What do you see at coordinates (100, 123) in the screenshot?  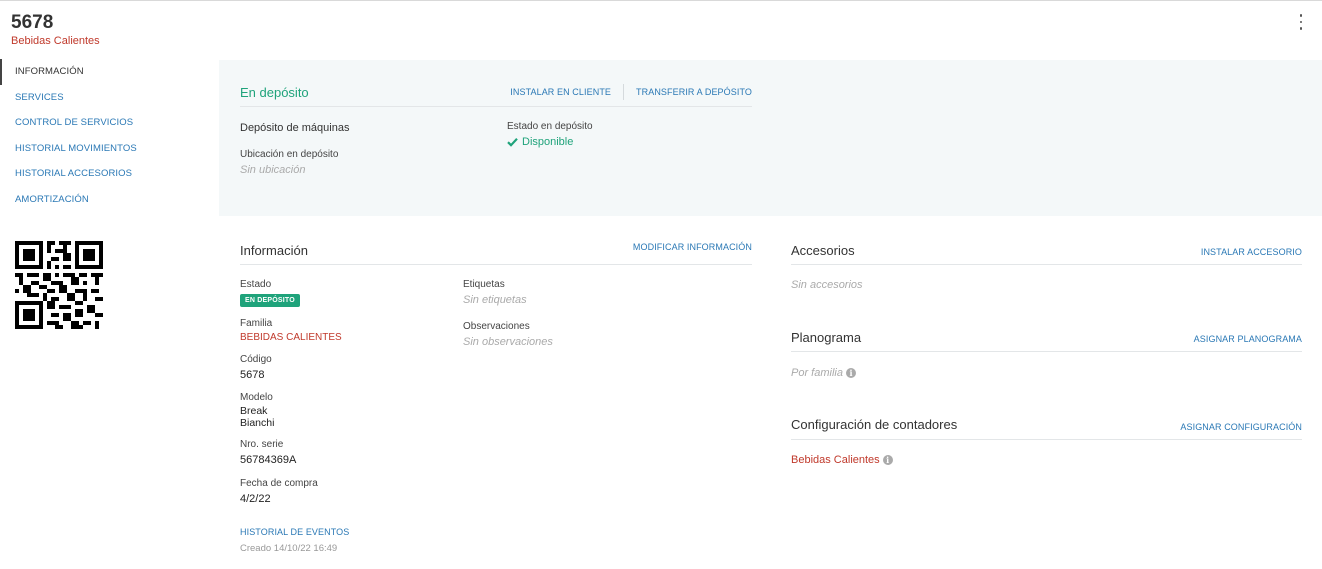 I see `sidebar-item-control-servicios: CONTROL DE SERVICIOS` at bounding box center [100, 123].